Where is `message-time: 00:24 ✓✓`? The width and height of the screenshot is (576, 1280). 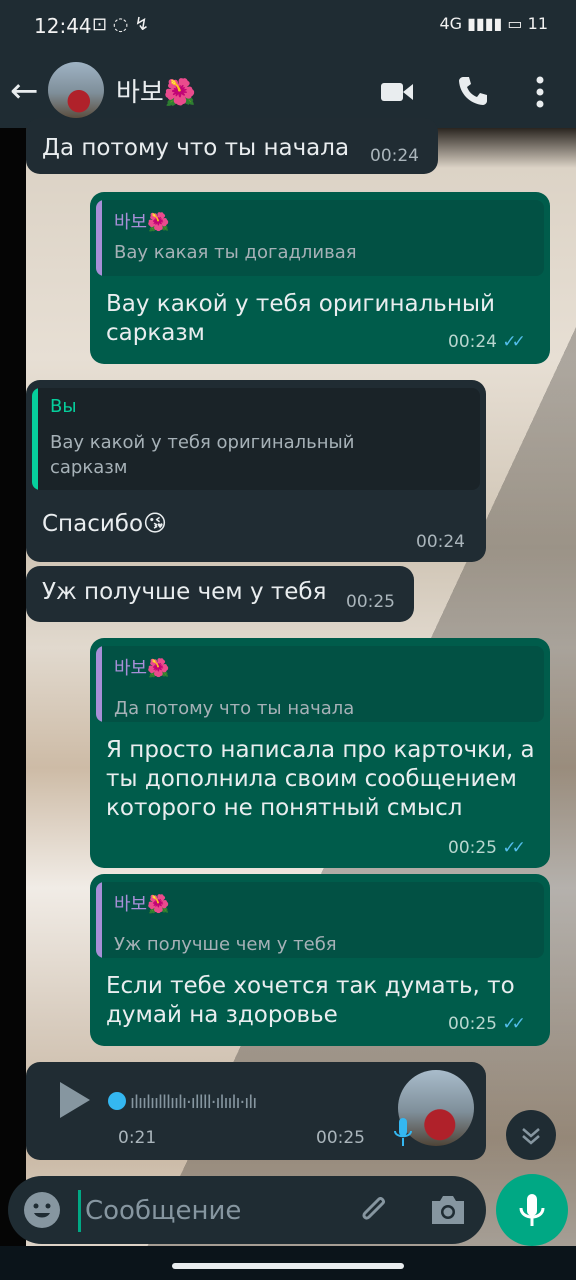 message-time: 00:24 ✓✓ is located at coordinates (487, 342).